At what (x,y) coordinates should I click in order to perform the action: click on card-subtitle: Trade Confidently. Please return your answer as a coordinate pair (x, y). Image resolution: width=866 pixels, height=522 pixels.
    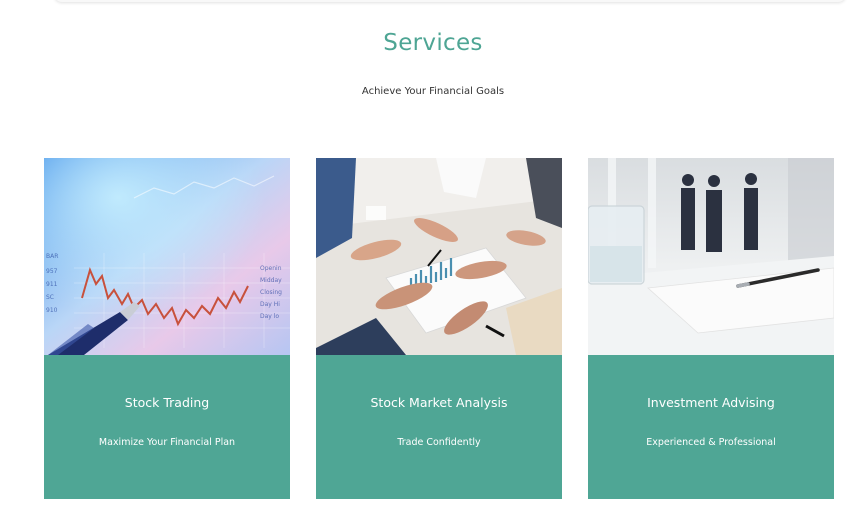
    Looking at the image, I should click on (439, 442).